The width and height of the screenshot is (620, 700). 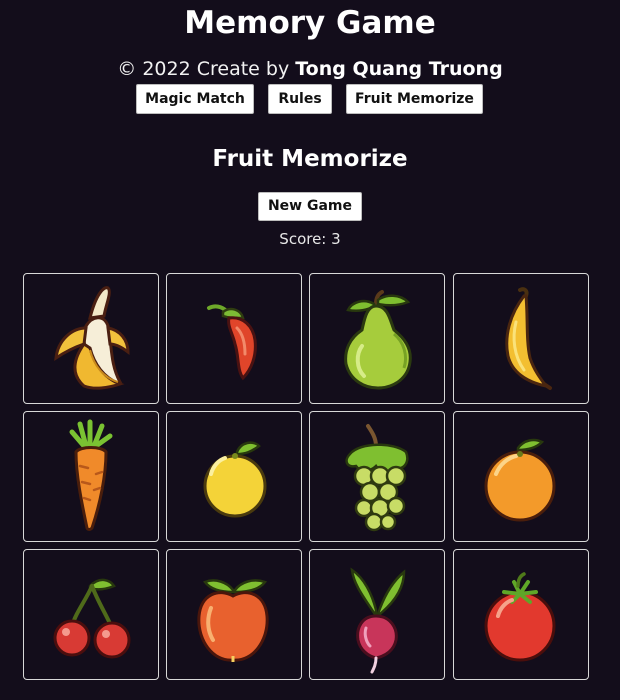 I want to click on tomato-icon, so click(x=520, y=617).